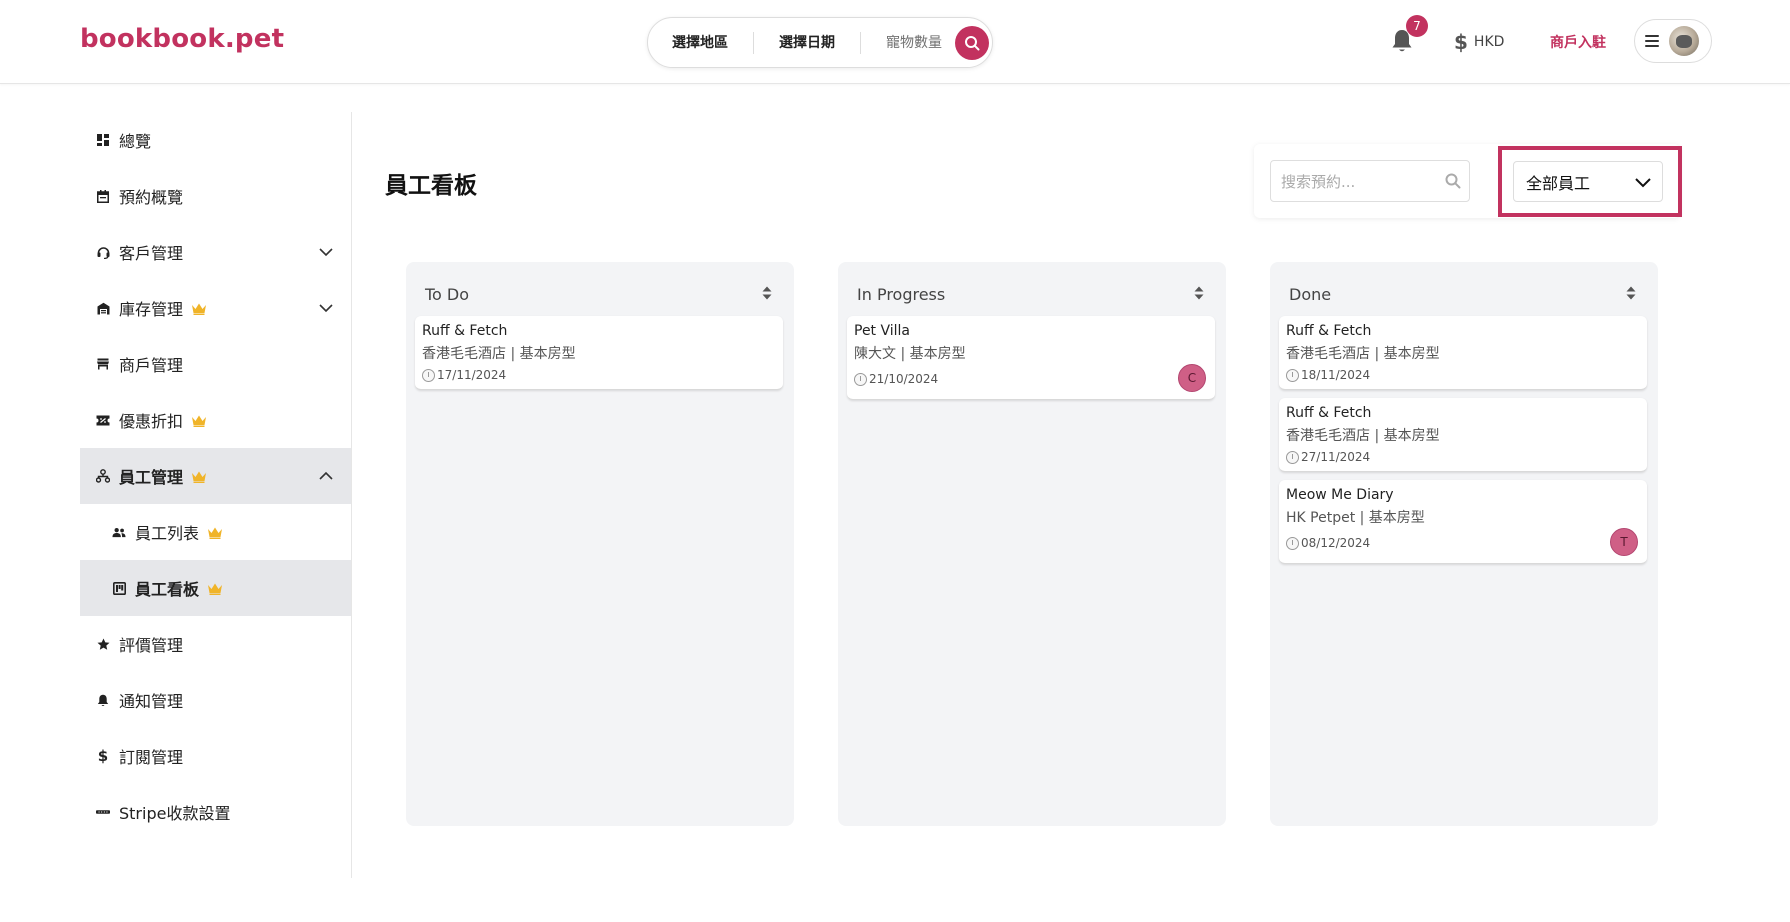  Describe the element at coordinates (1652, 41) in the screenshot. I see `hamburger-menu-icon` at that location.